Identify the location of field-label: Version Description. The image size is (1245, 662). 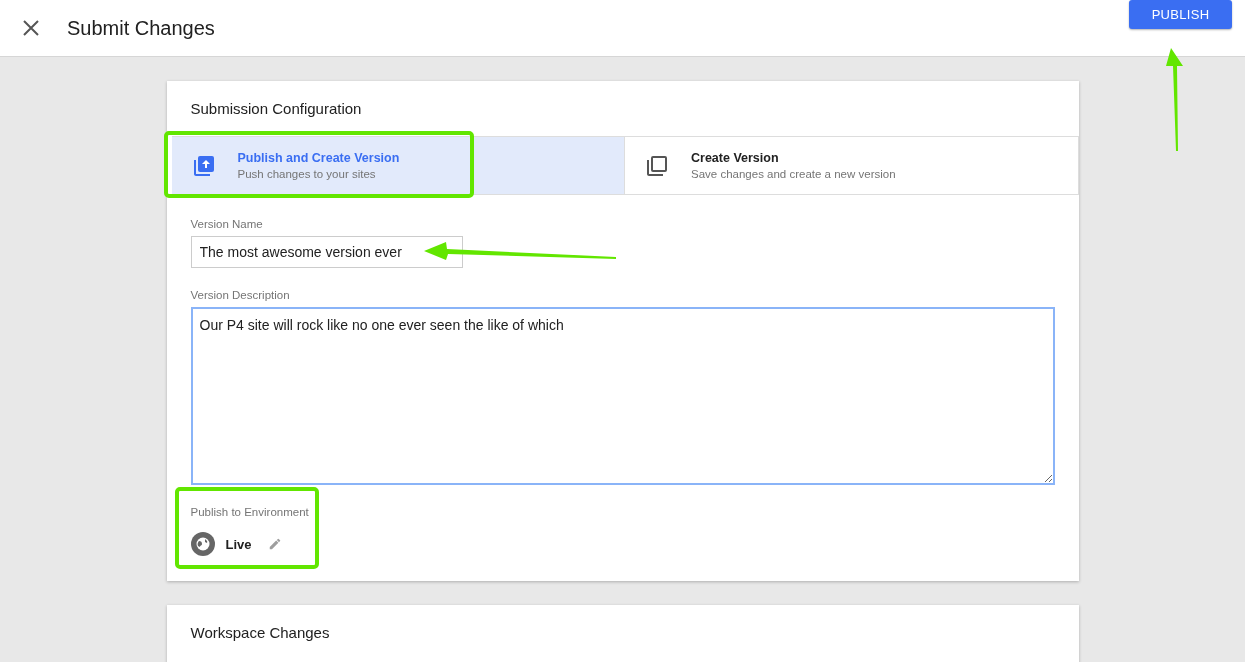
(240, 295).